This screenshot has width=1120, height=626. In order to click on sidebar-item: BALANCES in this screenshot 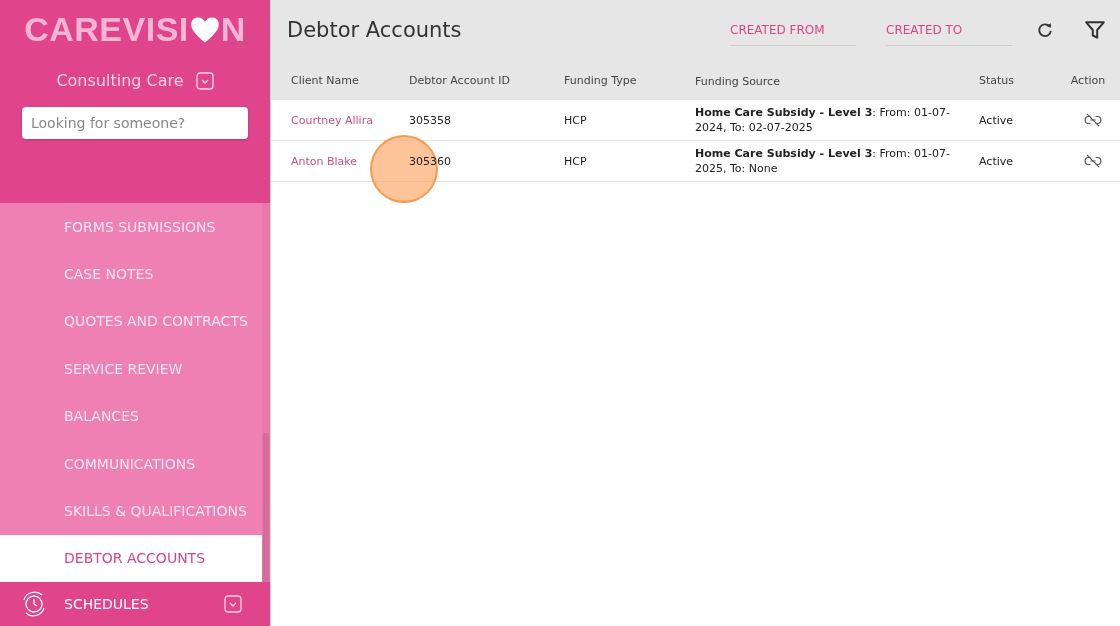, I will do `click(131, 416)`.